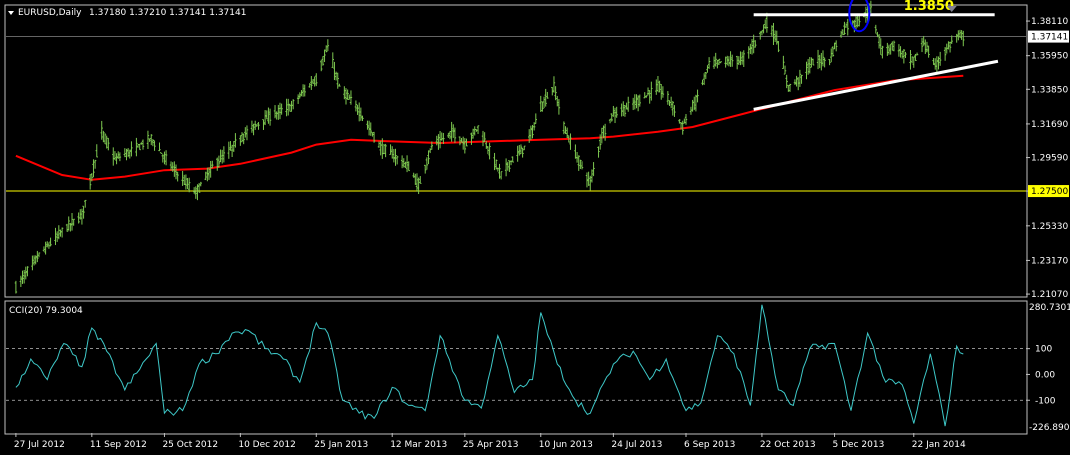 This screenshot has height=455, width=1070. Describe the element at coordinates (1049, 192) in the screenshot. I see `price-box-label: 1.27500` at that location.